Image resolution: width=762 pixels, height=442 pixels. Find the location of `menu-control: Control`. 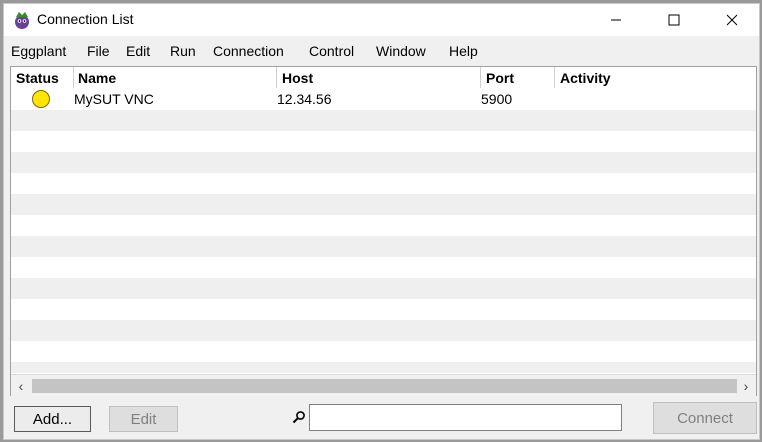

menu-control: Control is located at coordinates (331, 51).